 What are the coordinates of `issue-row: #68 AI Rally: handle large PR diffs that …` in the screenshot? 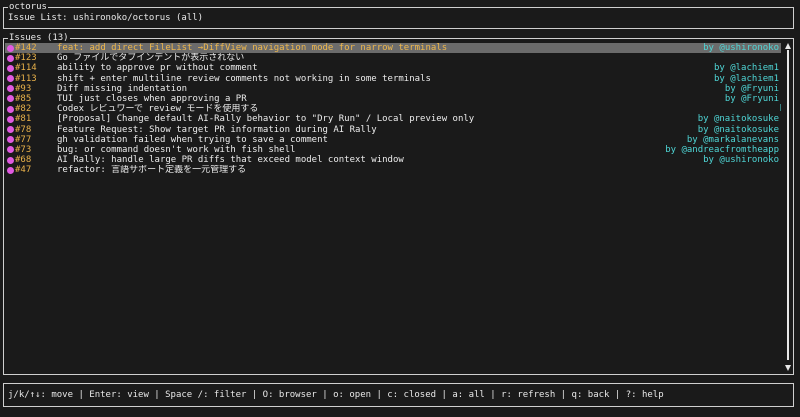 It's located at (393, 160).